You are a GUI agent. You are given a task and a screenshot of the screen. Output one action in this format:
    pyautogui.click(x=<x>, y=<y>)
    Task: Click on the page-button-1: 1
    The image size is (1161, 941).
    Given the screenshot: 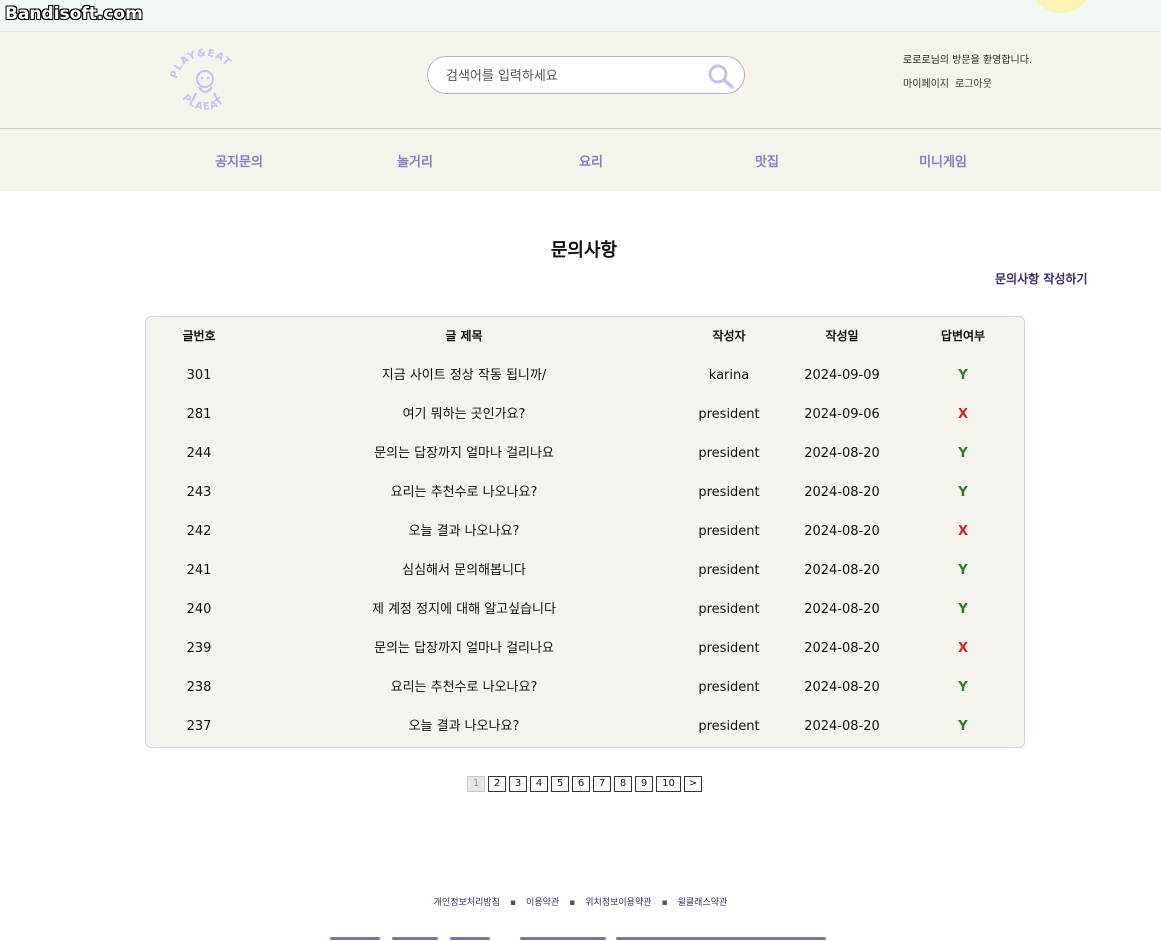 What is the action you would take?
    pyautogui.click(x=476, y=784)
    